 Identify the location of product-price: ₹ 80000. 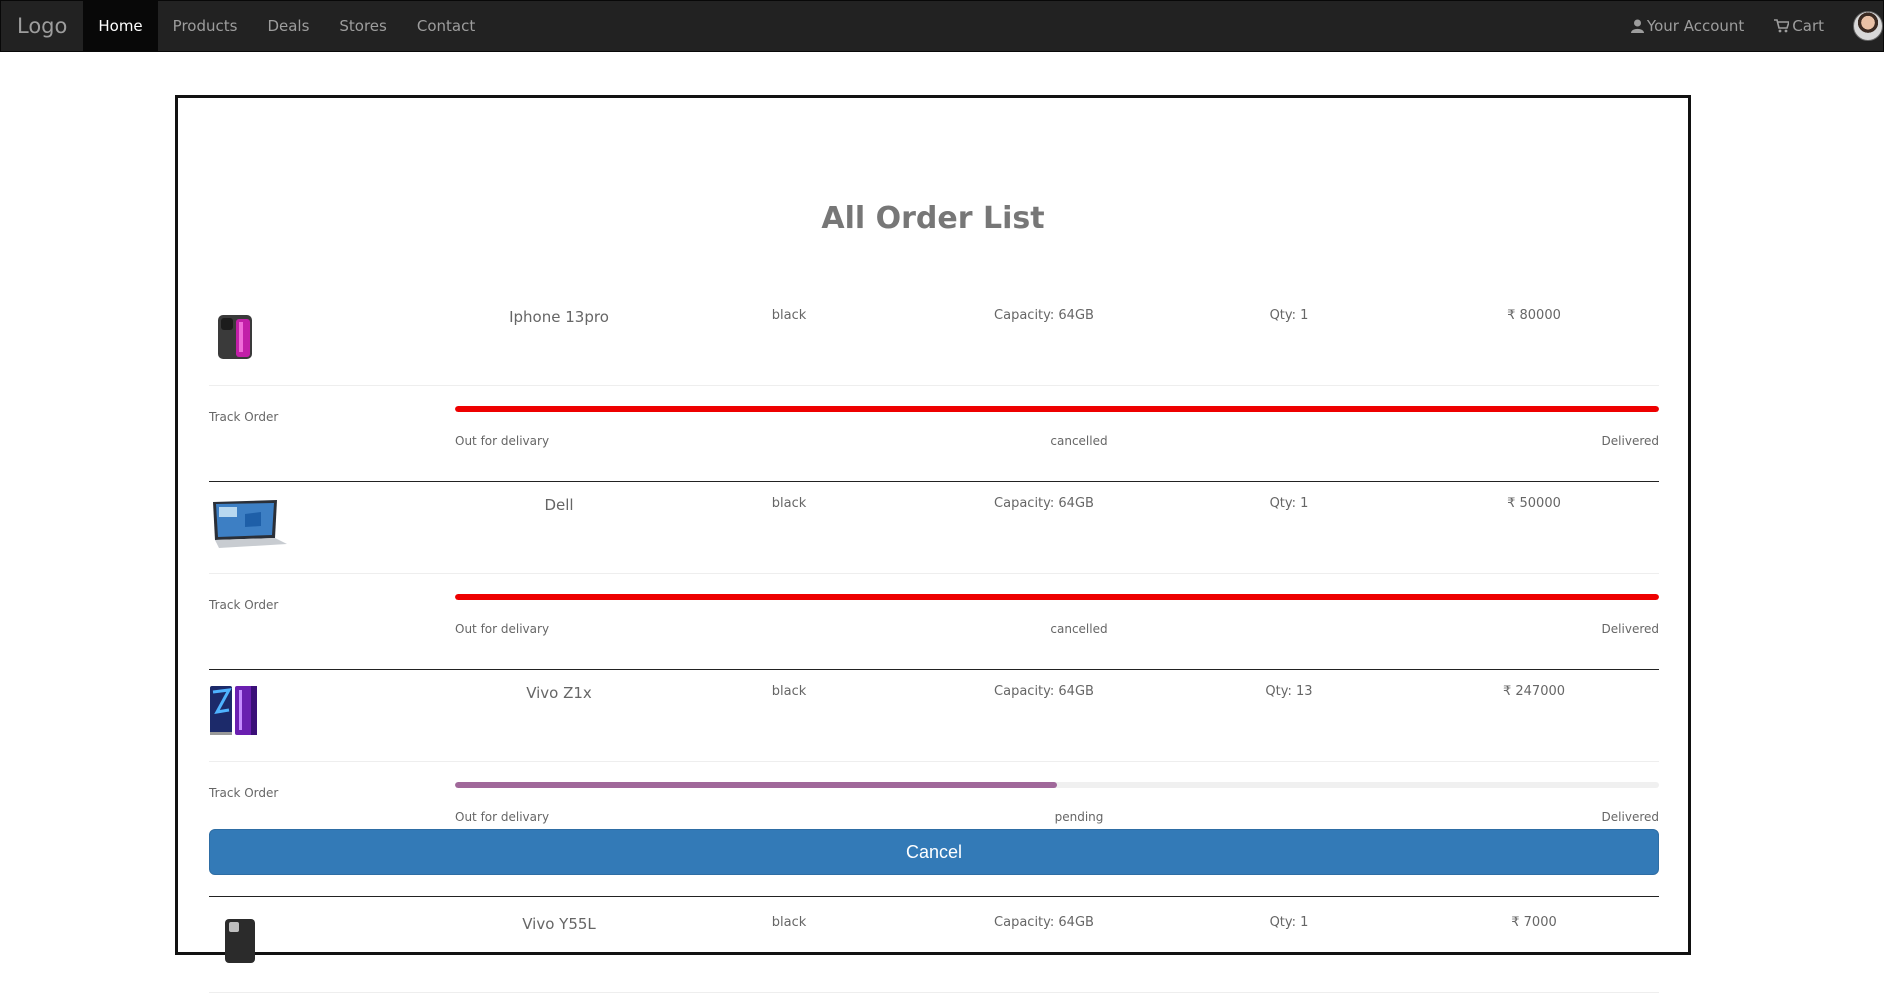
(1534, 315).